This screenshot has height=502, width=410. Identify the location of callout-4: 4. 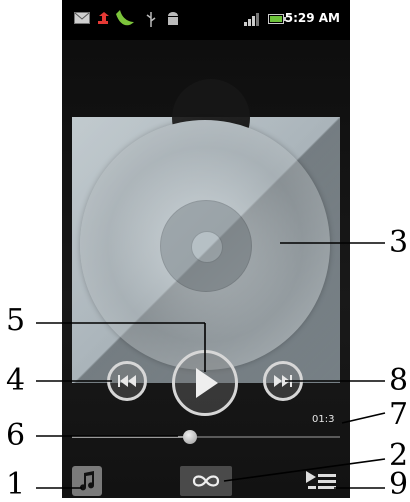
(16, 380).